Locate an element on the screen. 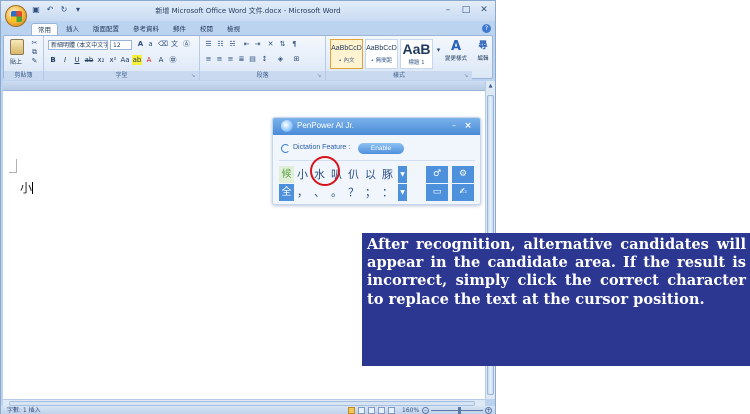  symbol-dropdown-icon: ▼ is located at coordinates (402, 192).